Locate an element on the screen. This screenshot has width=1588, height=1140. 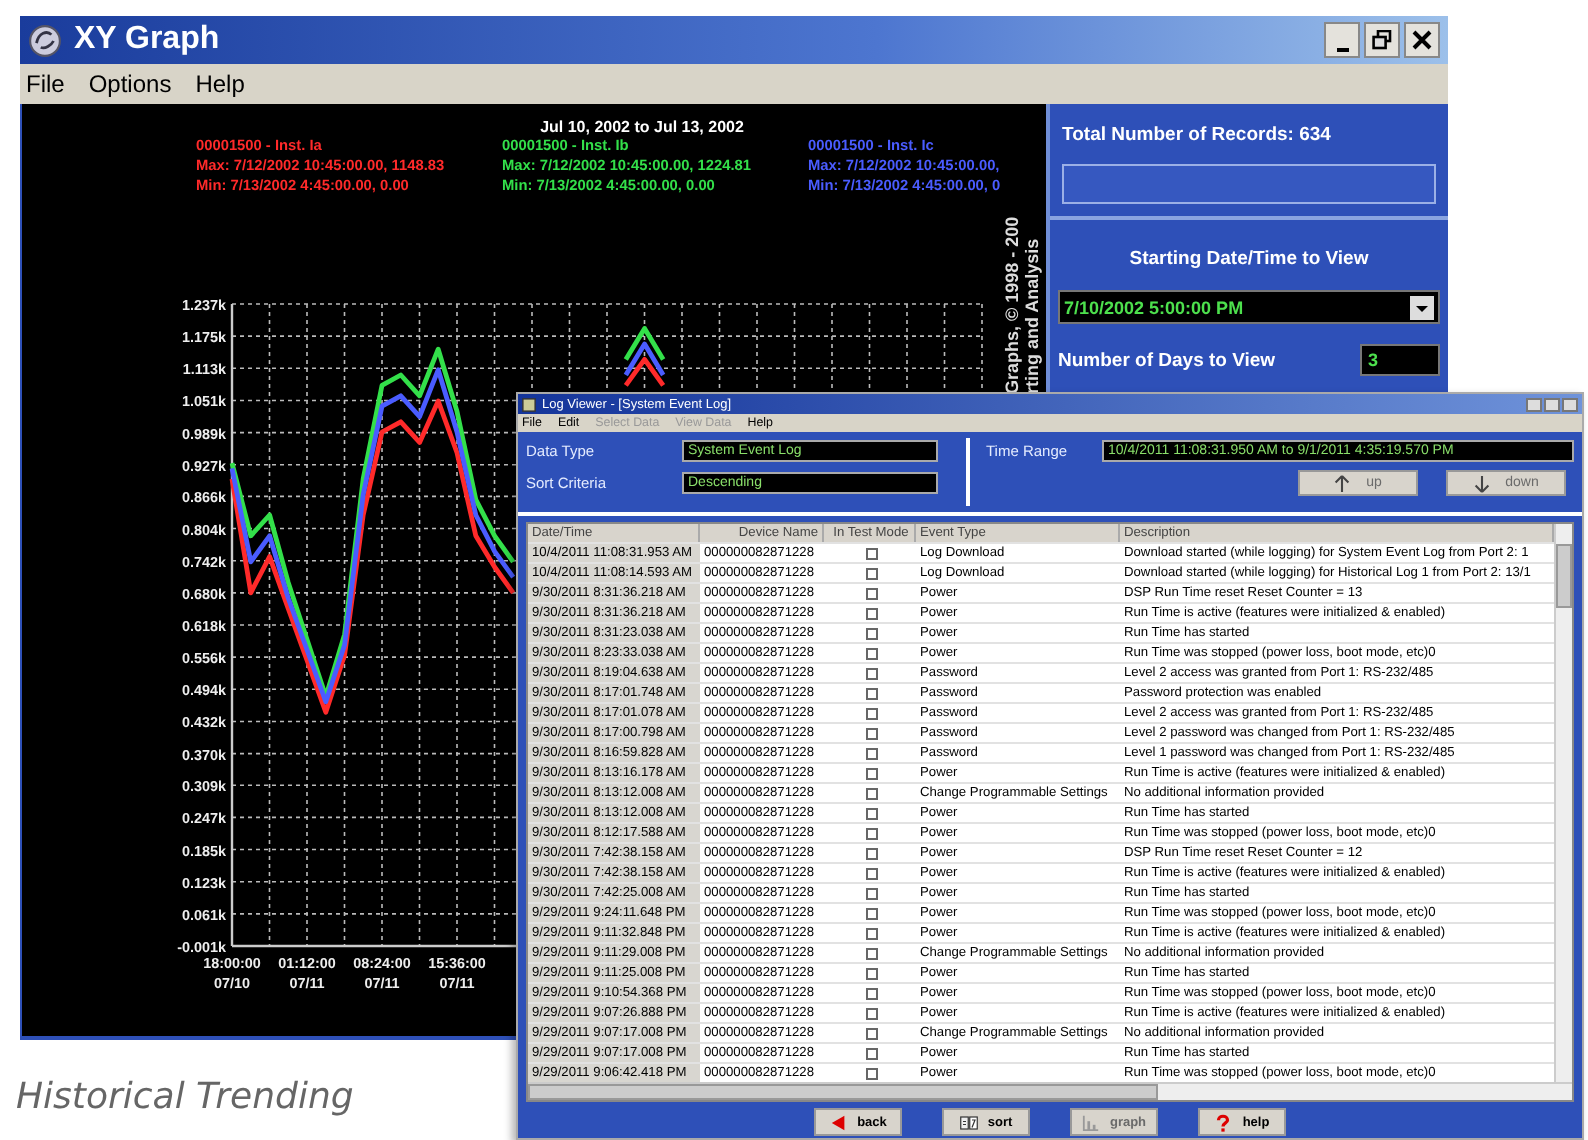
up-arrow-icon is located at coordinates (1342, 483).